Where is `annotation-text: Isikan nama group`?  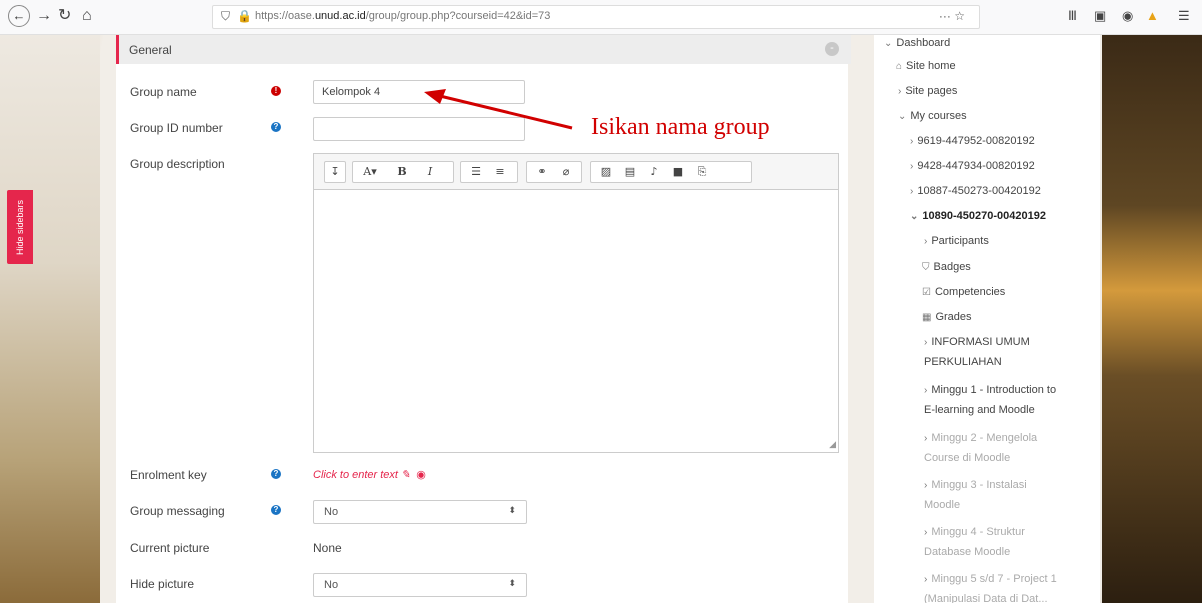
annotation-text: Isikan nama group is located at coordinates (680, 127).